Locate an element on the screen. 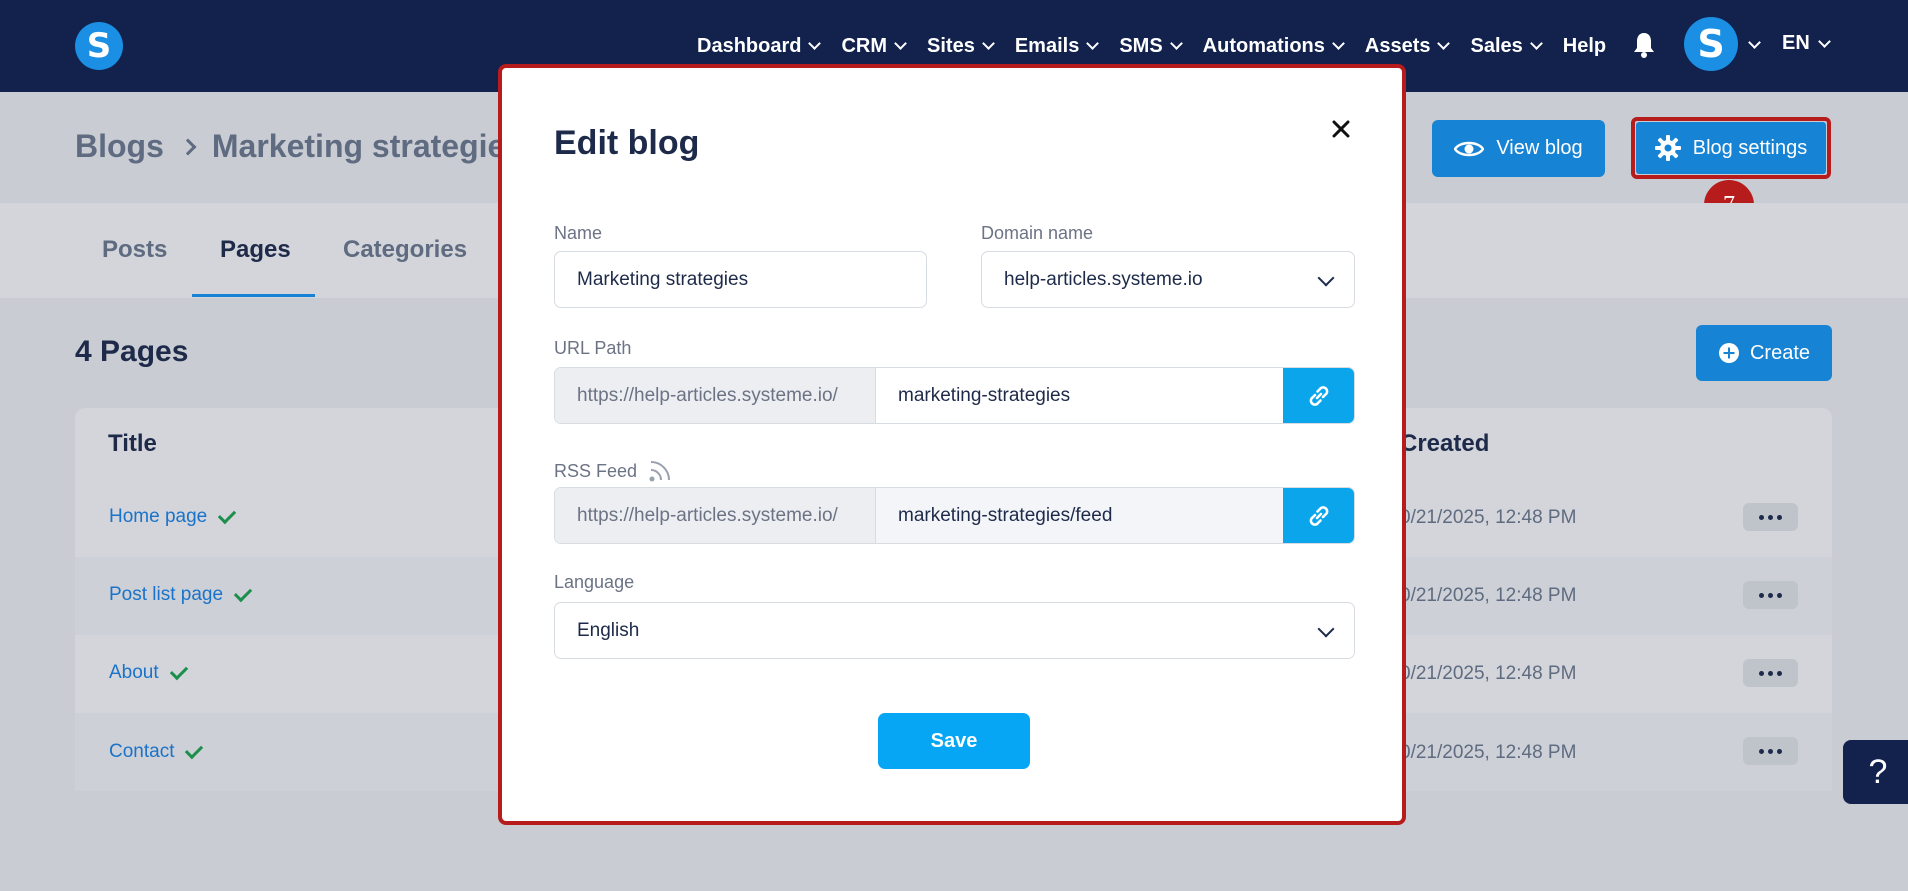 Image resolution: width=1908 pixels, height=891 pixels. column-header-title: Title is located at coordinates (132, 443).